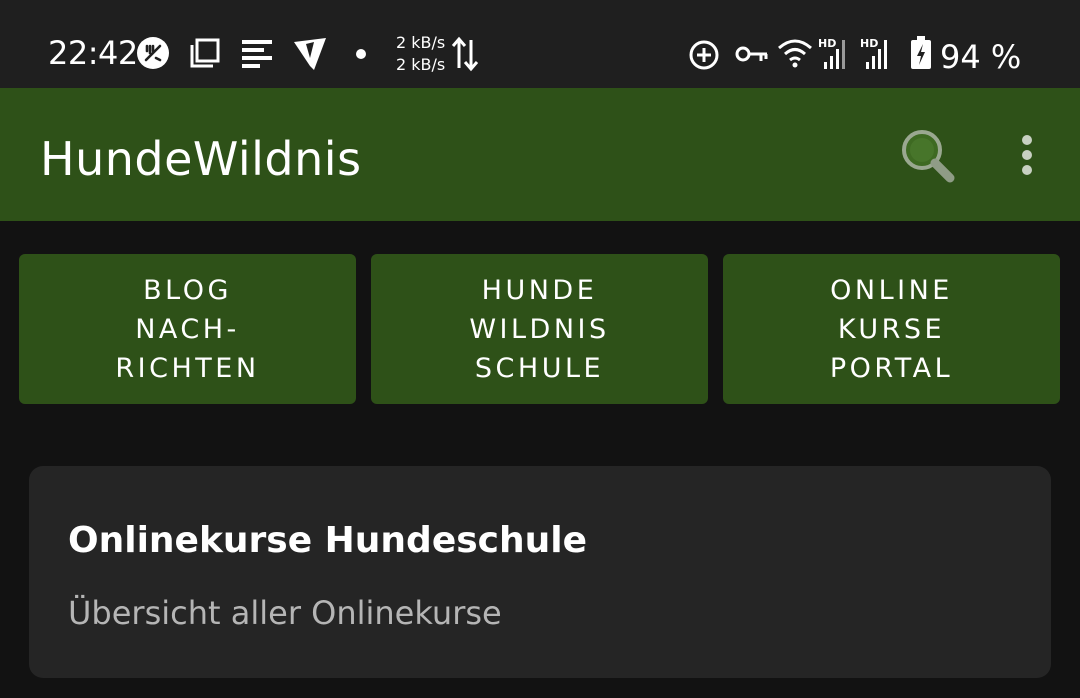  I want to click on status-bar: 22:42 2 kB/s 2 kB/s HD HD 94 %, so click(540, 44).